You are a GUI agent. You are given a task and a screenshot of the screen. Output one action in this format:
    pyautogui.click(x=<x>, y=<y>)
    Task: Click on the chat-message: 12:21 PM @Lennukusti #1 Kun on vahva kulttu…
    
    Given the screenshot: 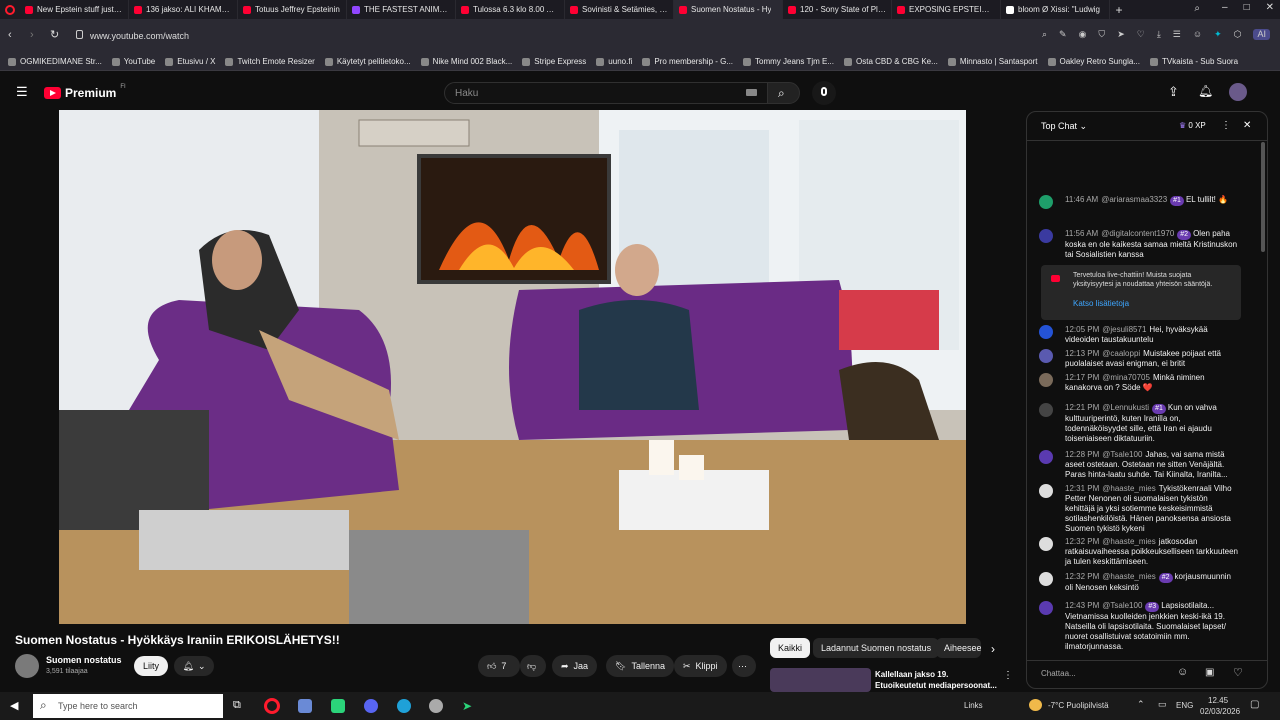 What is the action you would take?
    pyautogui.click(x=1139, y=423)
    